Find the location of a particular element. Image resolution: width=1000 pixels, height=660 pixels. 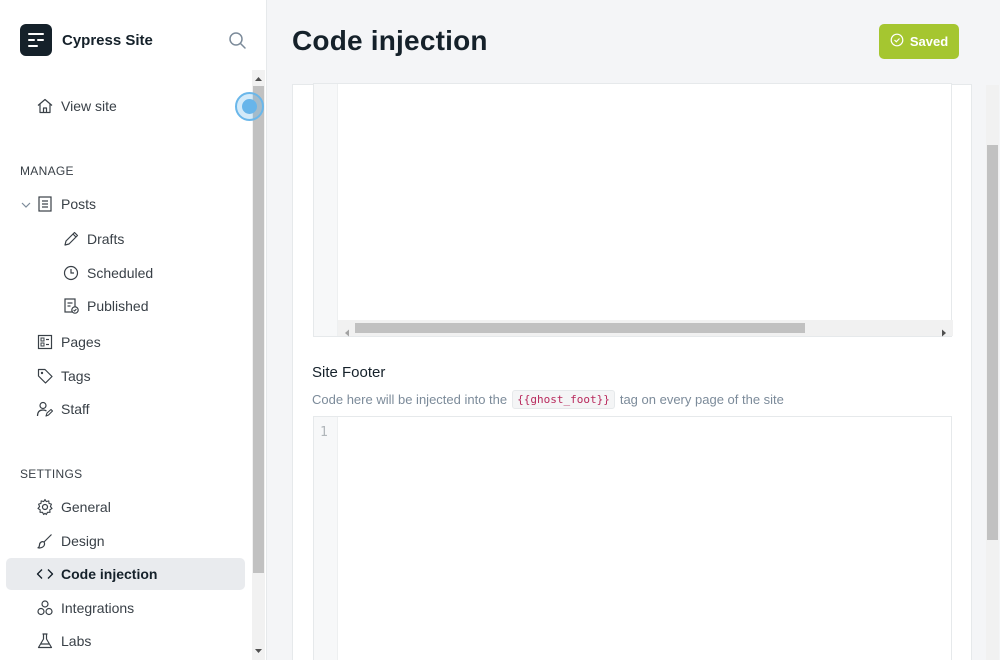

sidebar-item-label: Design is located at coordinates (83, 541).